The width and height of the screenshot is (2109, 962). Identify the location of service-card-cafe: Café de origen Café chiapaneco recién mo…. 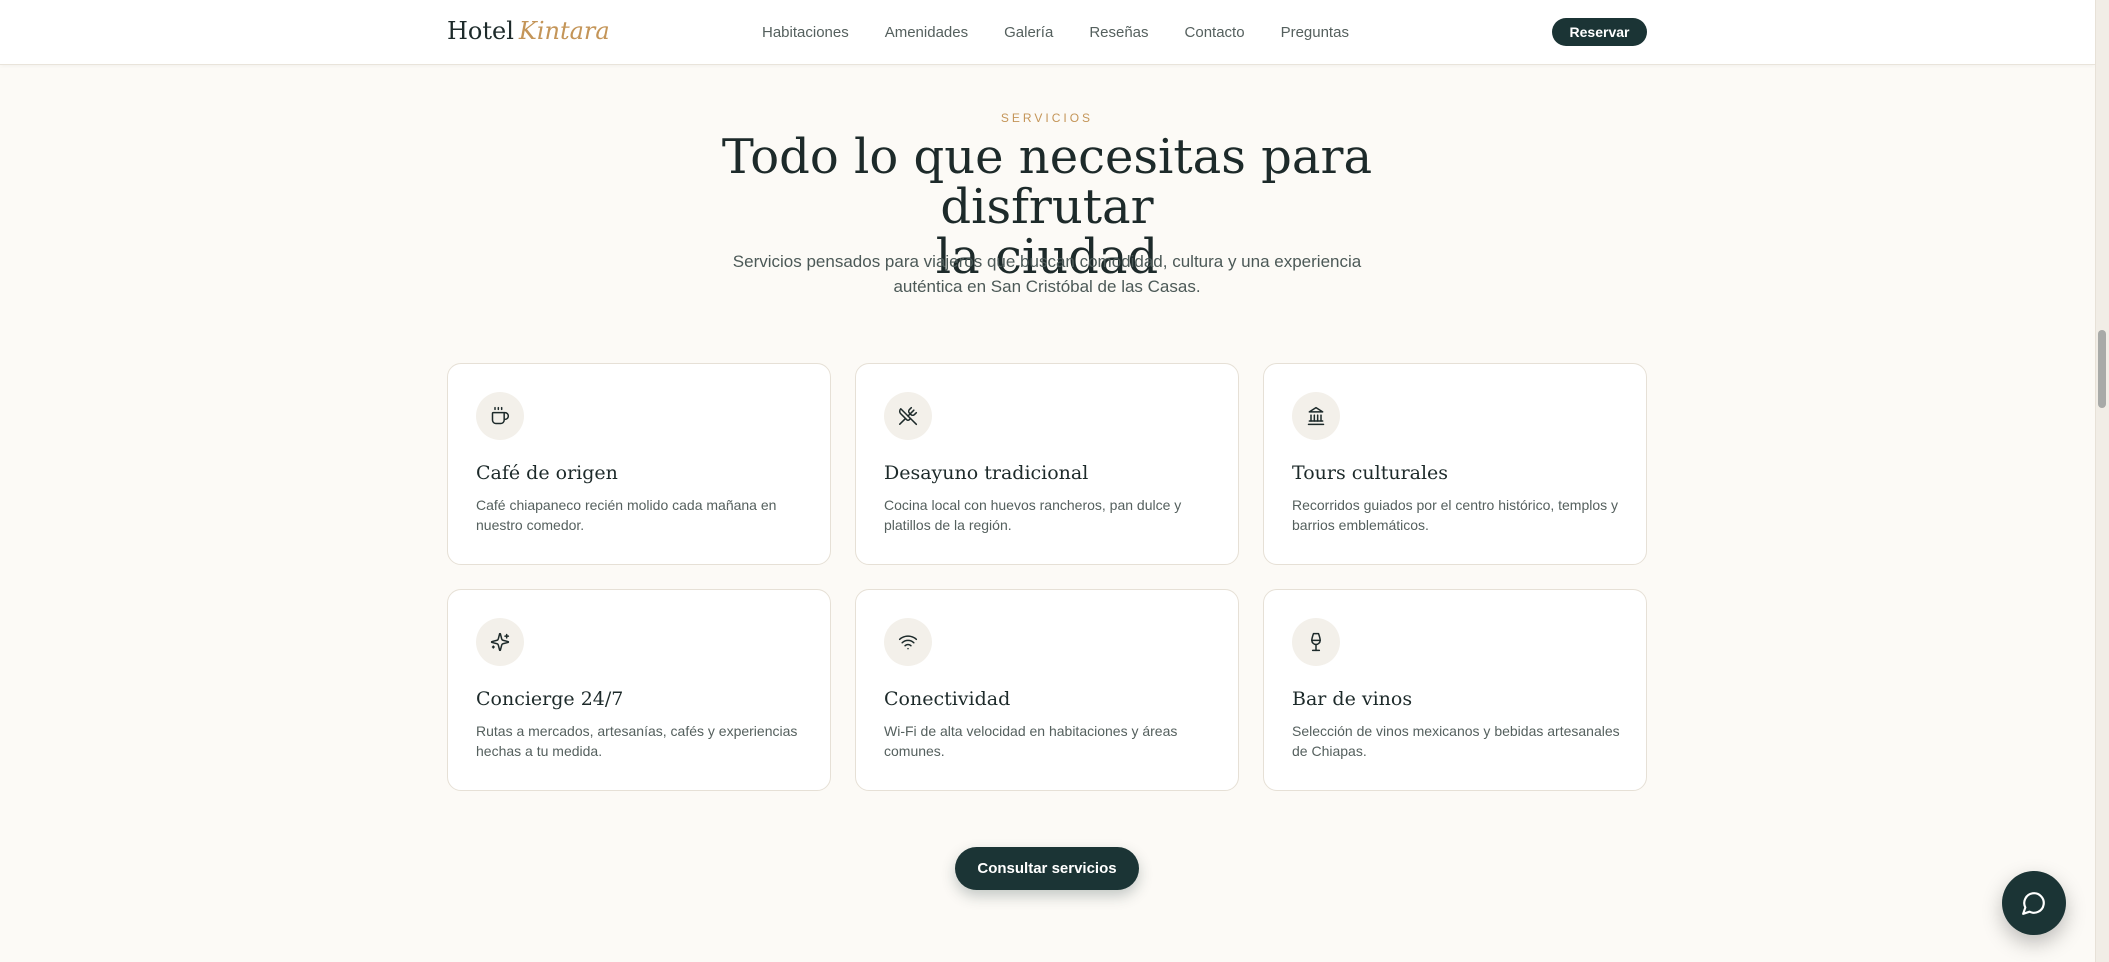
(639, 464).